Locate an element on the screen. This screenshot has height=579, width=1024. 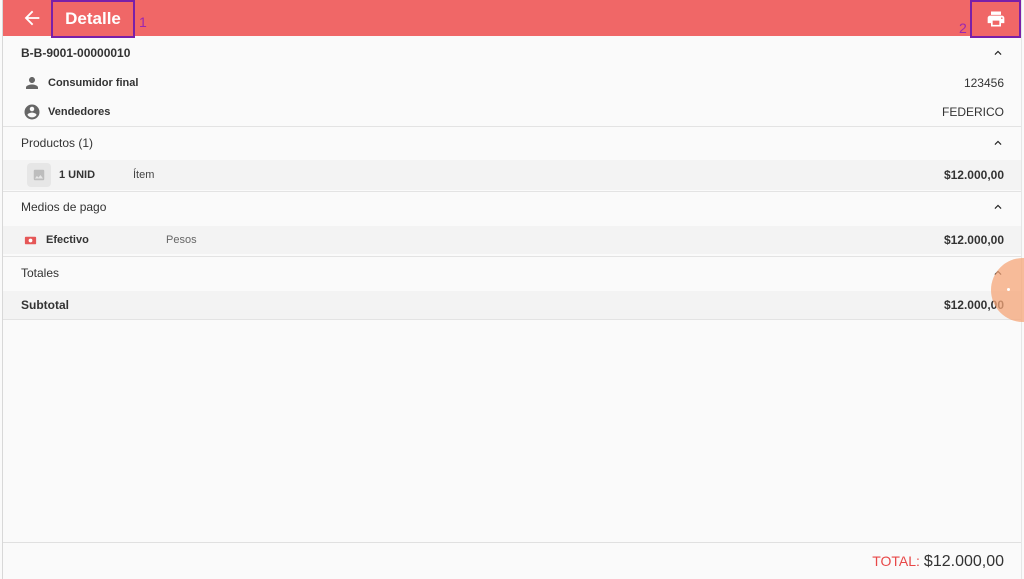
totals-title: Totales is located at coordinates (40, 273).